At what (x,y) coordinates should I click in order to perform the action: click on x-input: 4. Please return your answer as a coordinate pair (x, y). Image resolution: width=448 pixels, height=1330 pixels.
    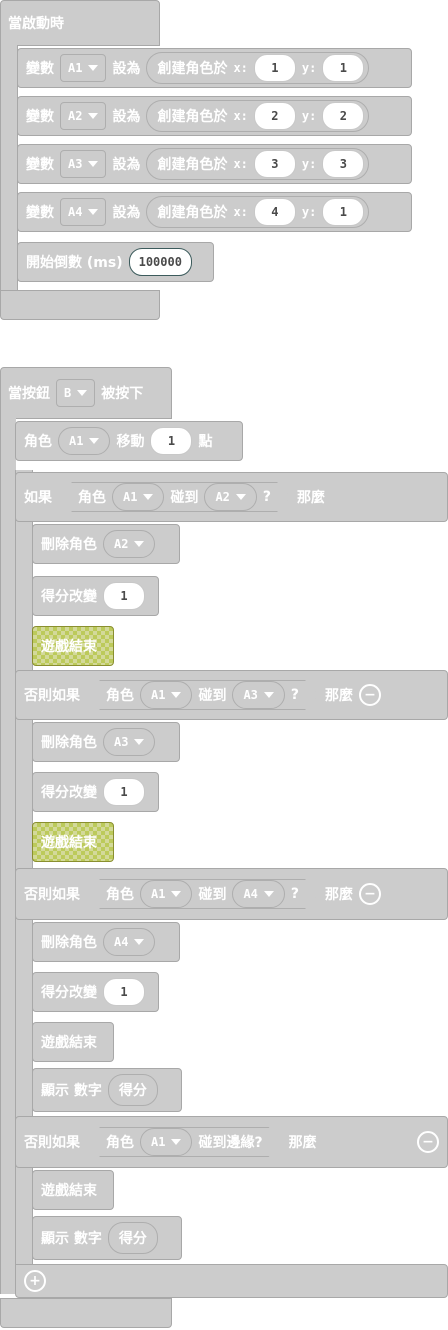
    Looking at the image, I should click on (274, 212).